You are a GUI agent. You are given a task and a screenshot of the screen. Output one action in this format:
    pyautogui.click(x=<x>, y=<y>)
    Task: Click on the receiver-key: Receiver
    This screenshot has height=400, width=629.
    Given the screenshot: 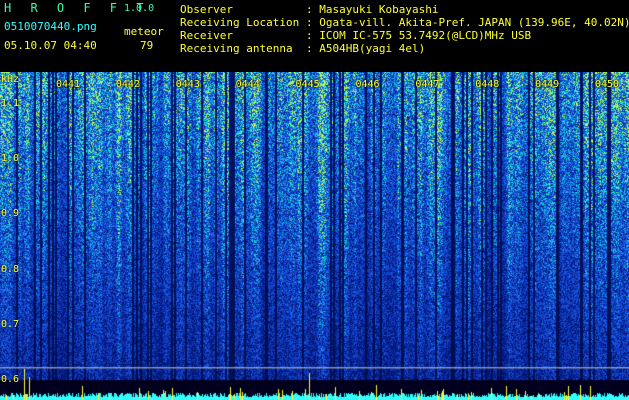 What is the action you would take?
    pyautogui.click(x=206, y=35)
    